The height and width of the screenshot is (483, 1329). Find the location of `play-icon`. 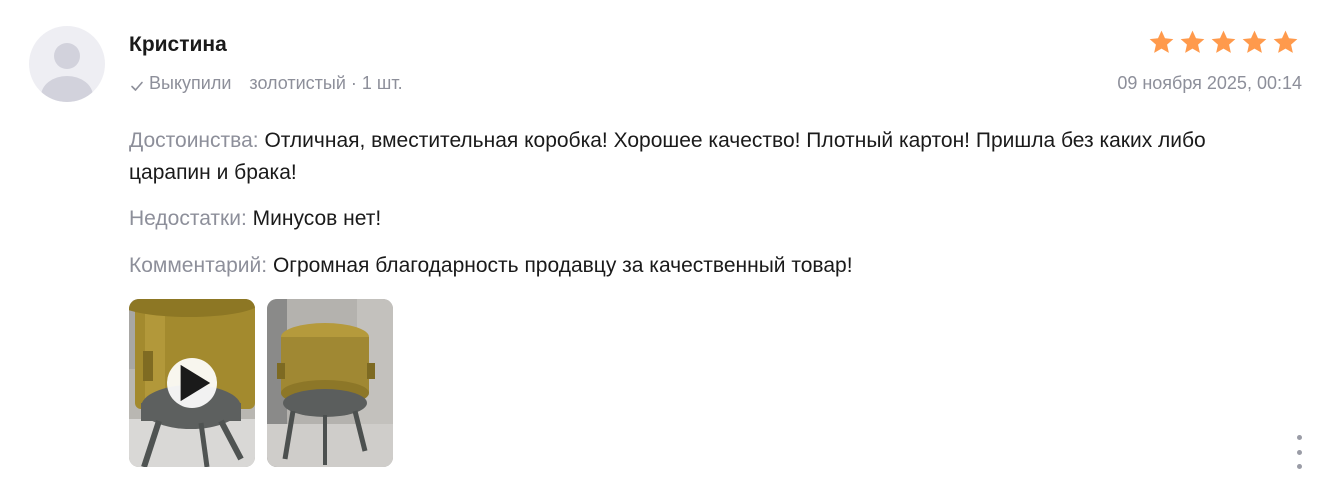

play-icon is located at coordinates (195, 383).